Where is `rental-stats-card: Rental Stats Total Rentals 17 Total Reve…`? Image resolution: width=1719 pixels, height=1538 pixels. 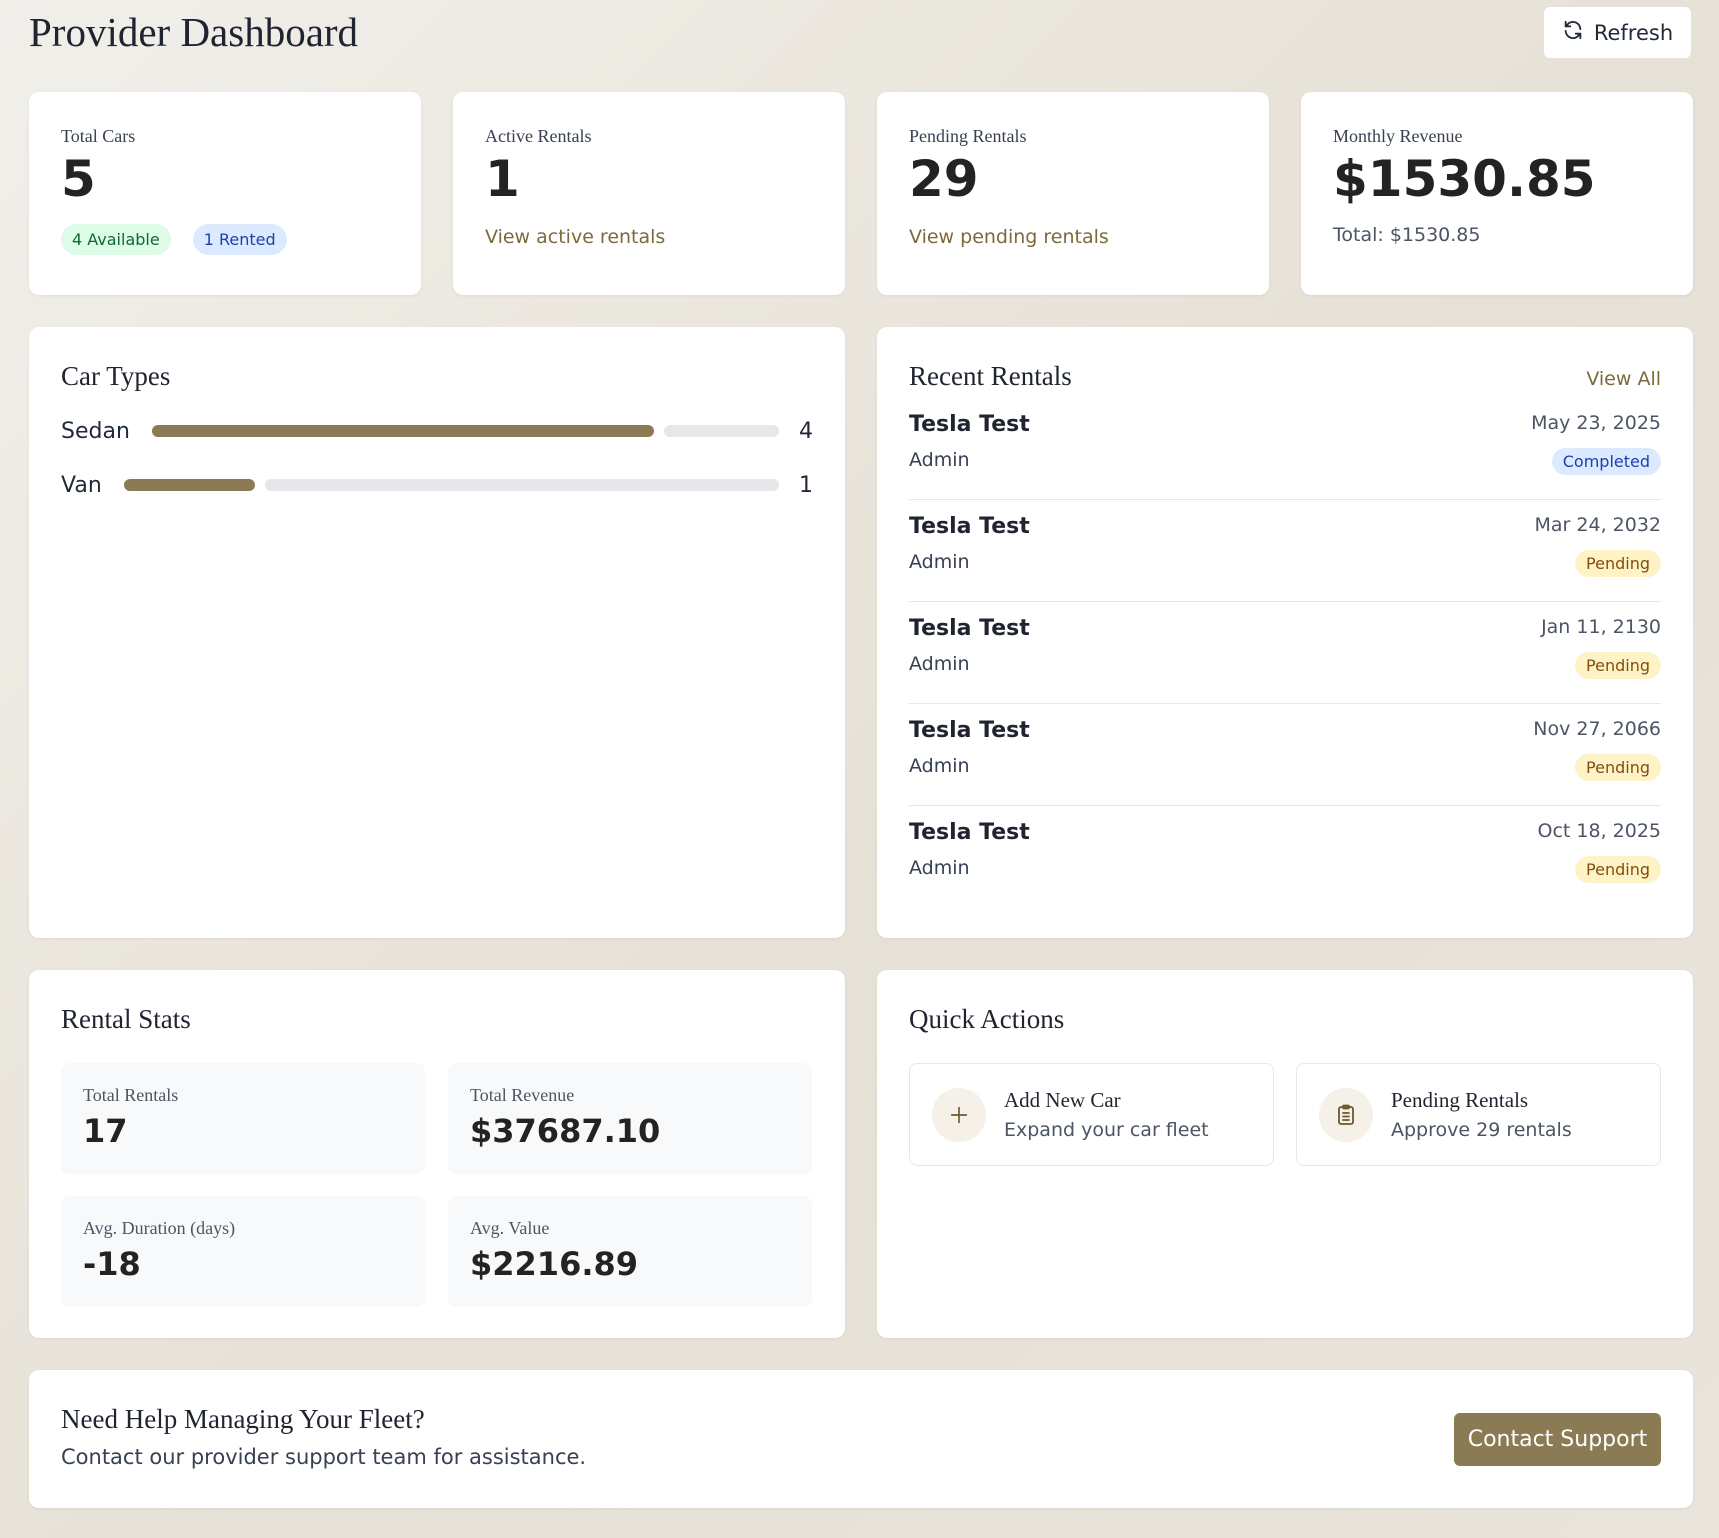
rental-stats-card: Rental Stats Total Rentals 17 Total Reve… is located at coordinates (437, 1154).